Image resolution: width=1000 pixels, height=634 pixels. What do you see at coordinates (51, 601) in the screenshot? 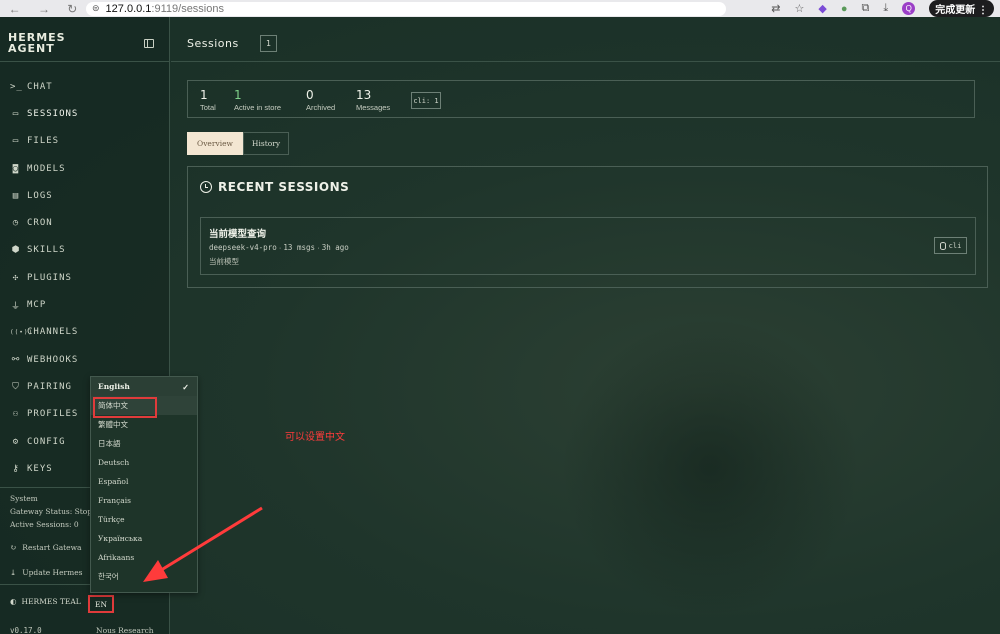
I see `theme-label: HERMES TEAL` at bounding box center [51, 601].